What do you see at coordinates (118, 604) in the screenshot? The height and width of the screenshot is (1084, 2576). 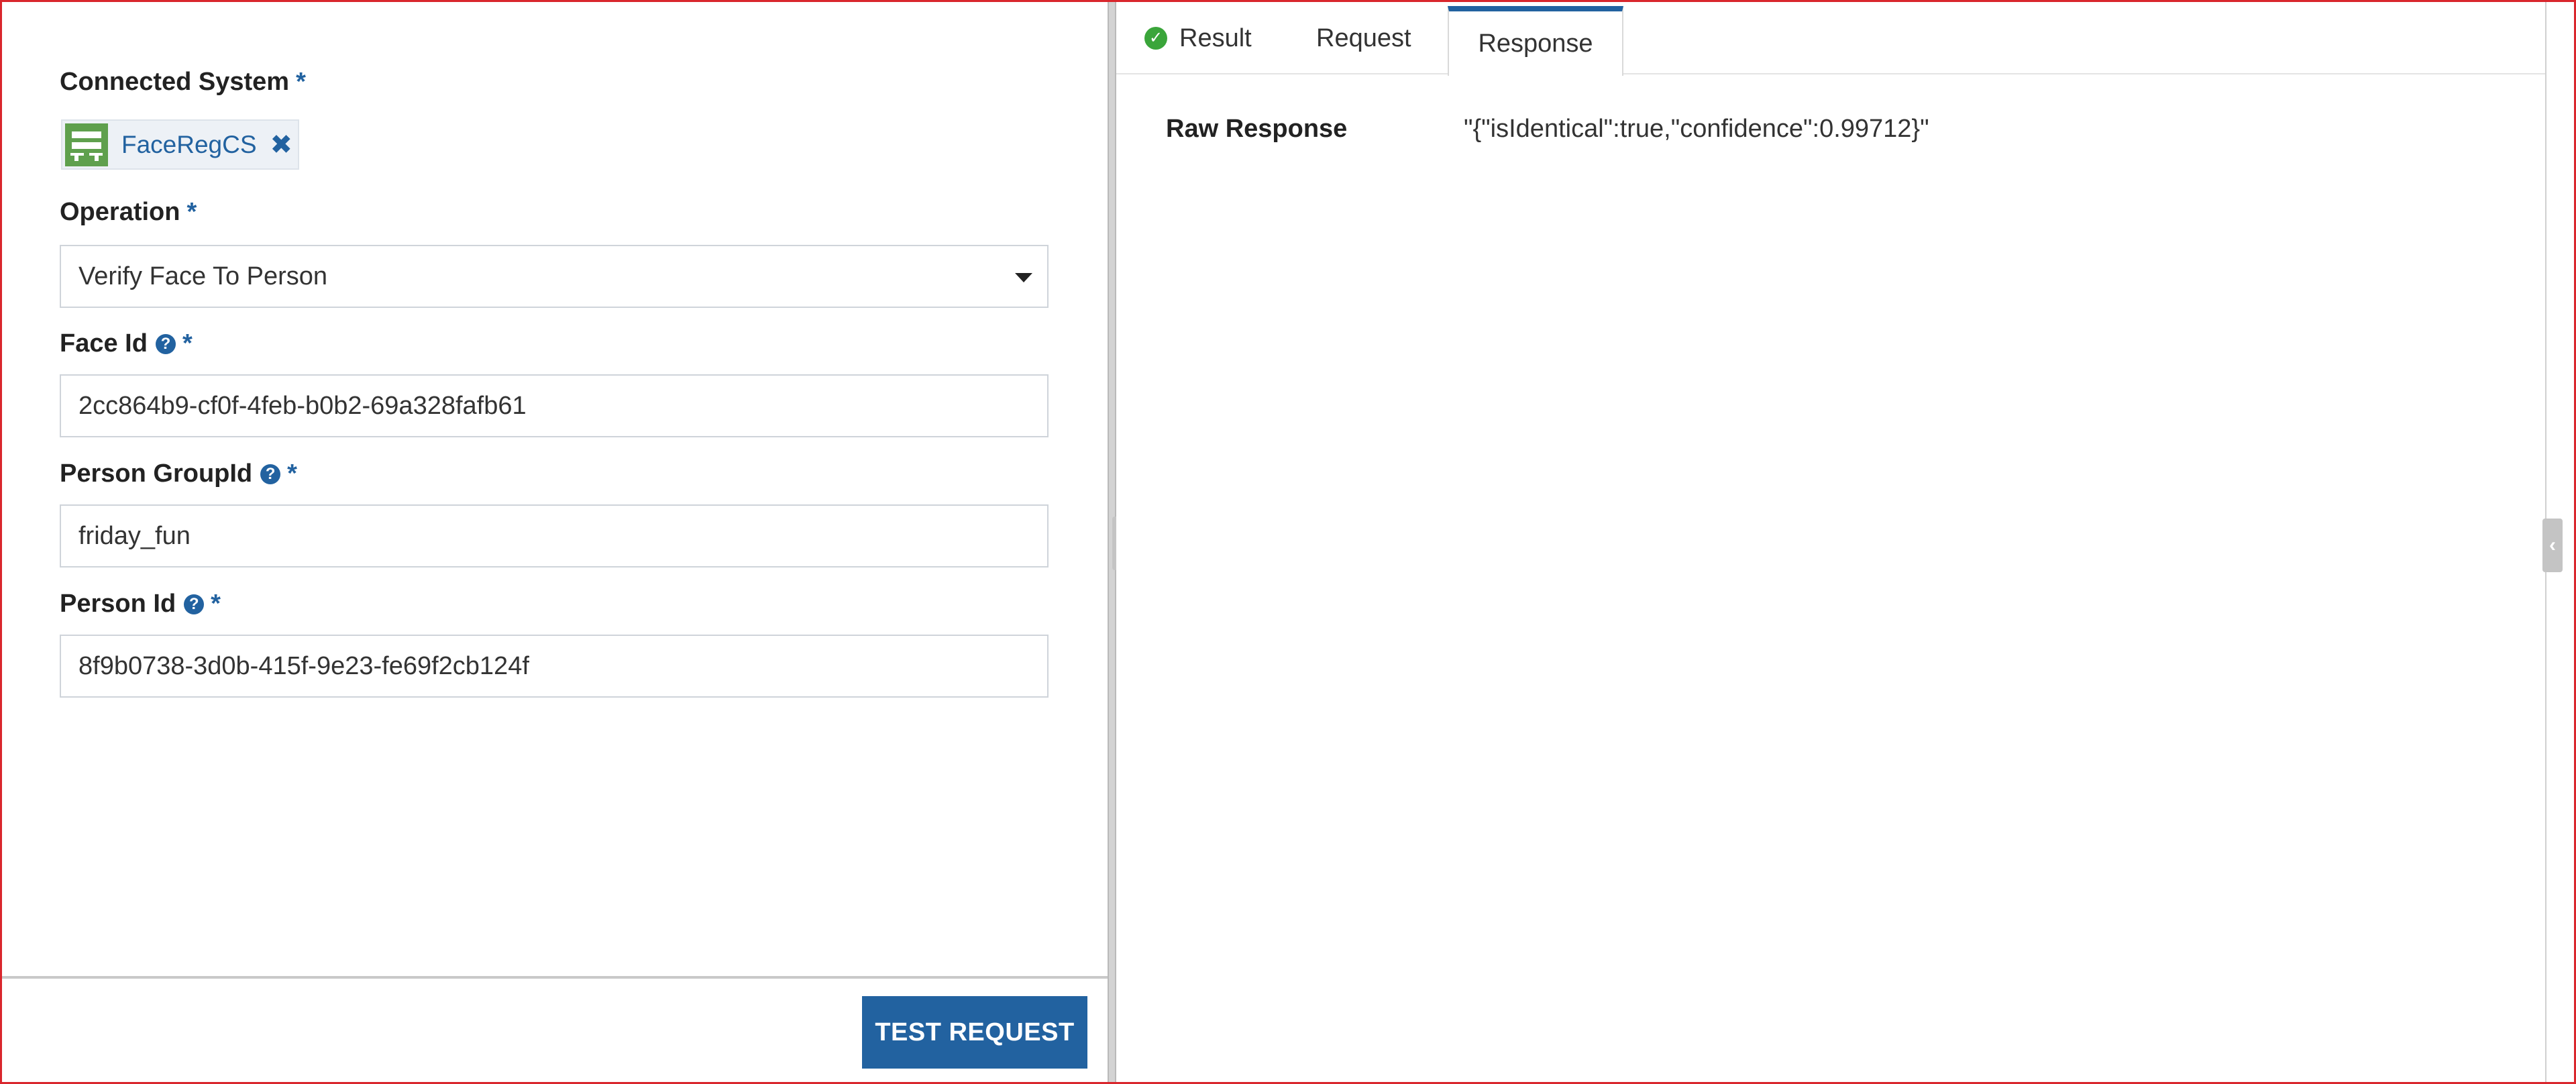 I see `person-id-label-text: Person Id` at bounding box center [118, 604].